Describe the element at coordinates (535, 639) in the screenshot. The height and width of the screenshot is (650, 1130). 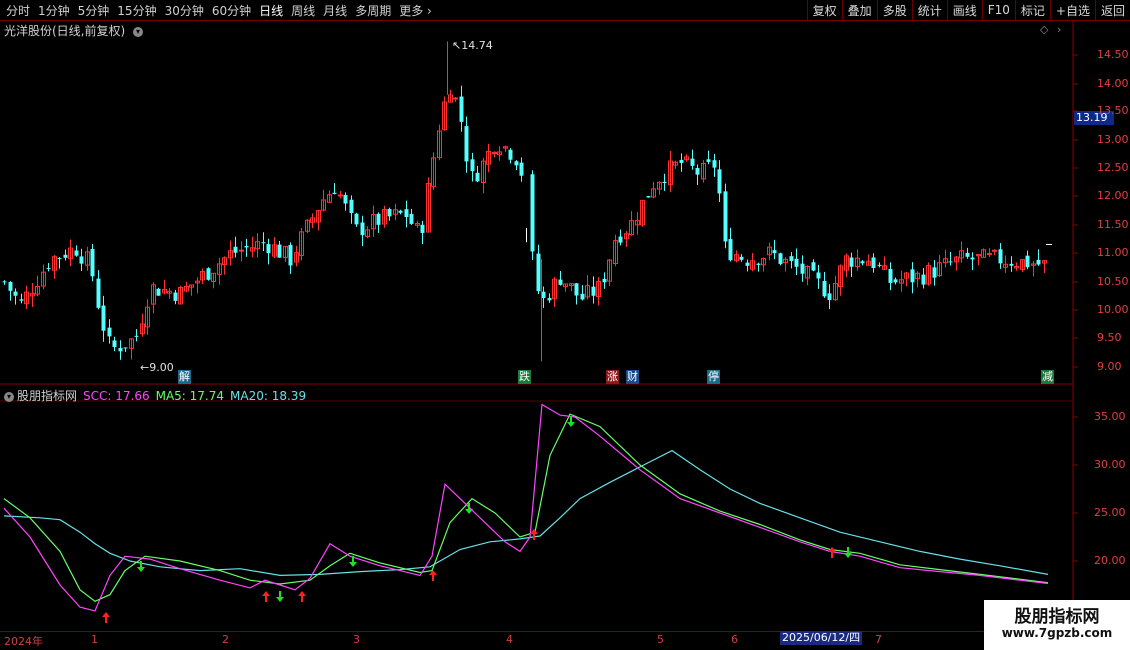
I see `time-axis: 2024年 1 2 3 4 5 6 7` at that location.